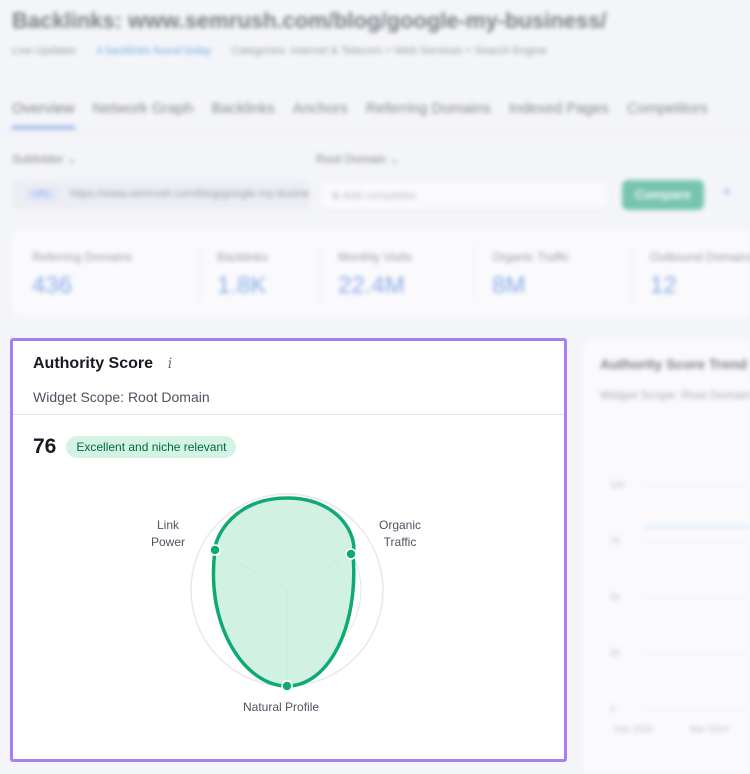 This screenshot has height=774, width=750. I want to click on scope-selector-left: Subfolder ⌄, so click(44, 159).